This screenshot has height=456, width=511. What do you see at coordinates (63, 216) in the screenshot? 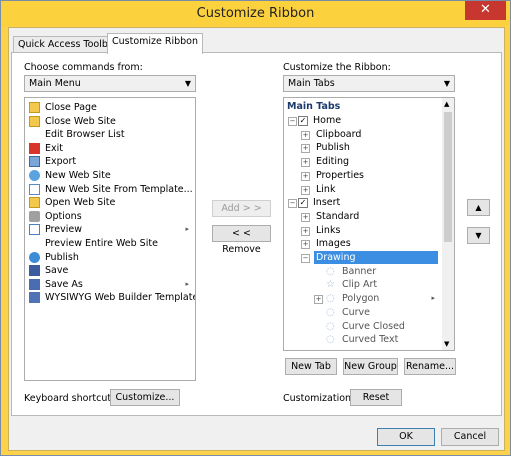
I see `list-item-label: Options` at bounding box center [63, 216].